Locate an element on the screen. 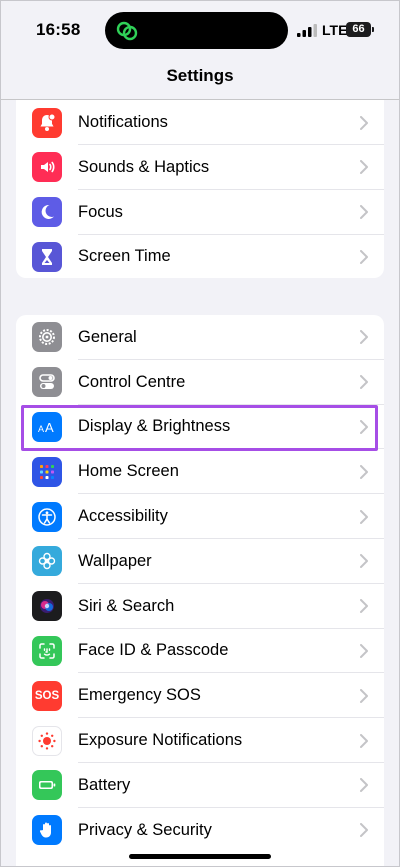 This screenshot has height=867, width=400. settings-row-focus: Focus is located at coordinates (200, 212).